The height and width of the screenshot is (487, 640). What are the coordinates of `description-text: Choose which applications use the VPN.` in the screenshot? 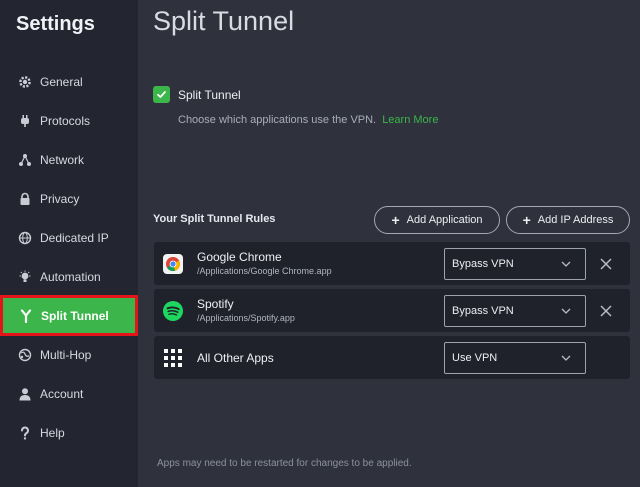 It's located at (277, 120).